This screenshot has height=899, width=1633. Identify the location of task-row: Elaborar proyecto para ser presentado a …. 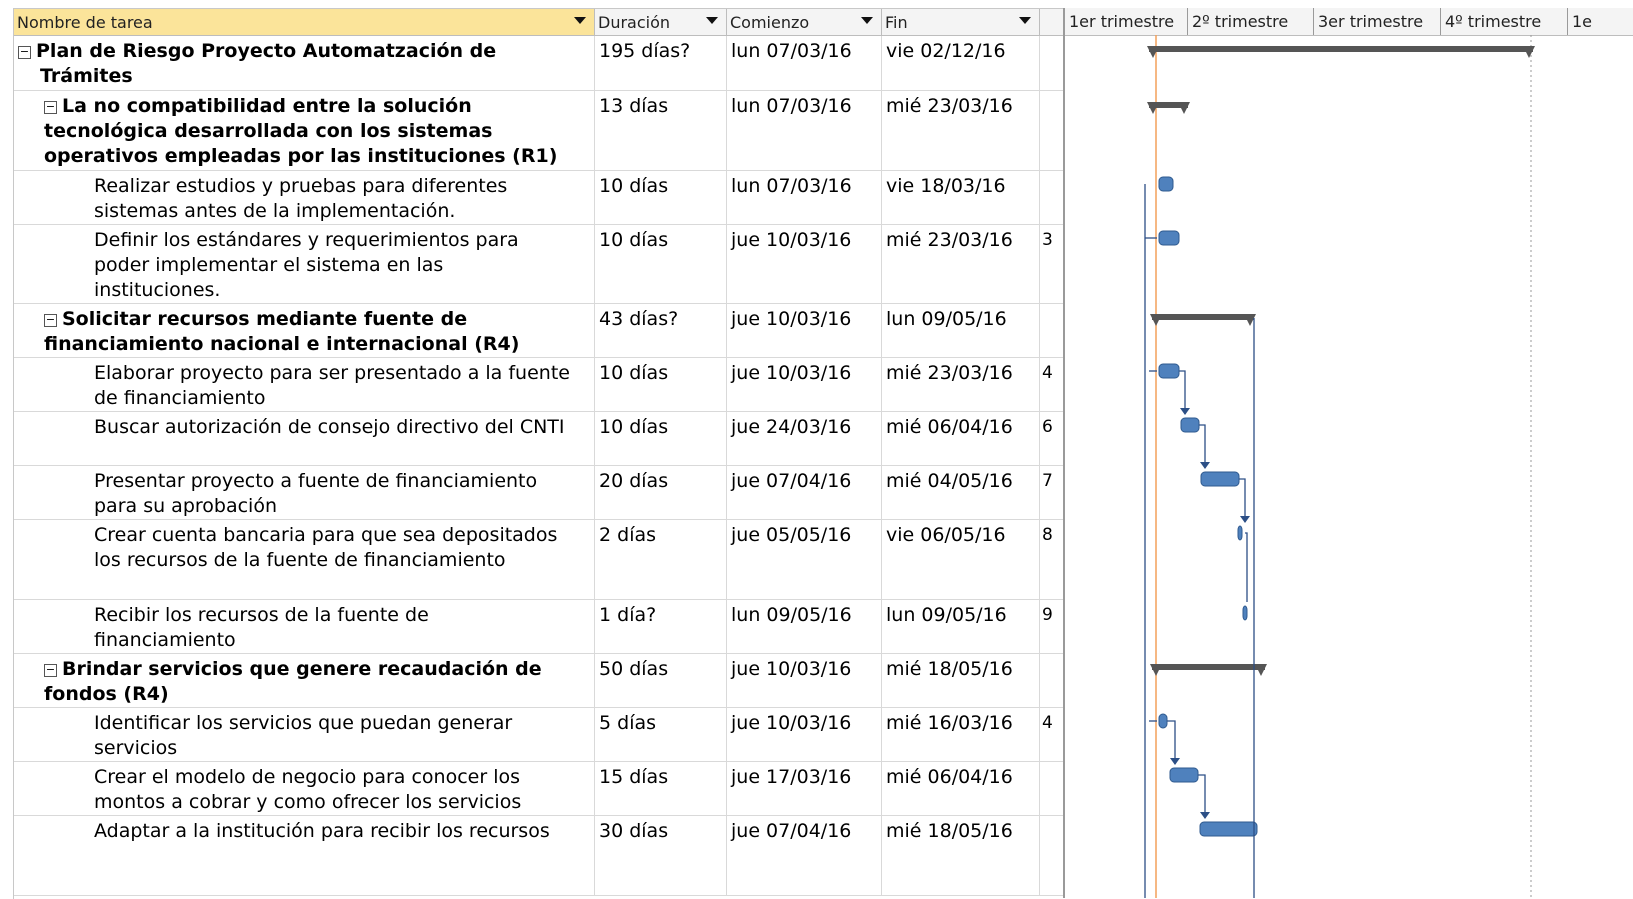
(539, 385).